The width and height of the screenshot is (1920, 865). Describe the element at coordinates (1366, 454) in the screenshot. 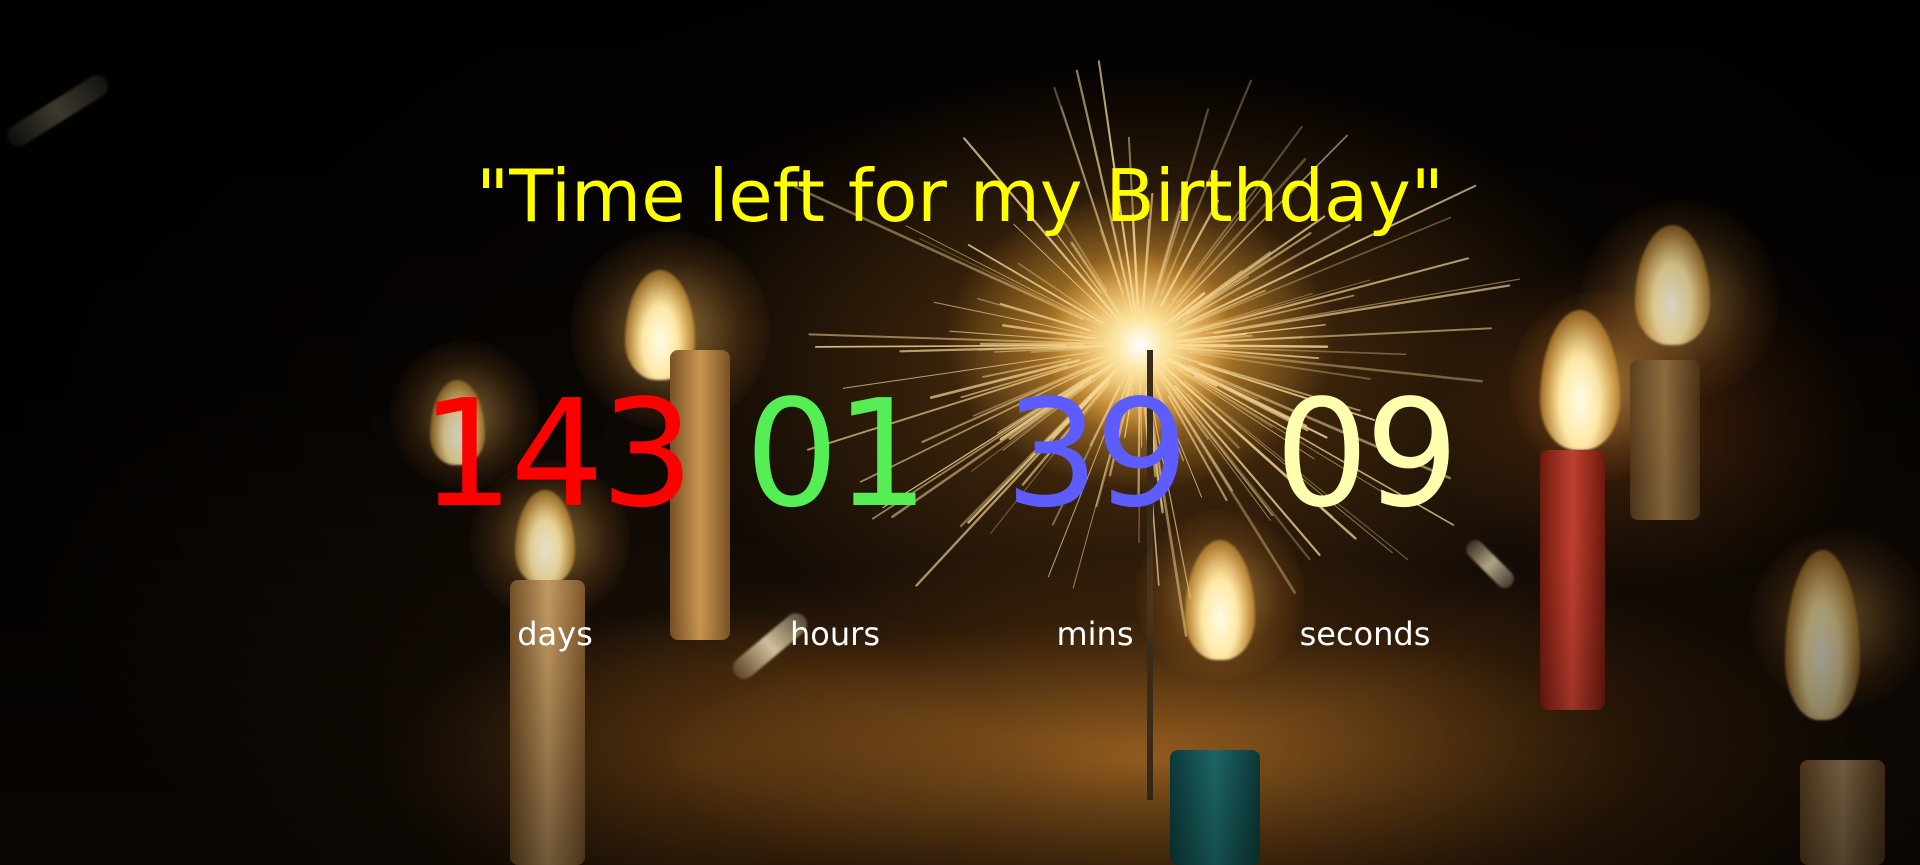

I see `seconds-value: 09` at that location.